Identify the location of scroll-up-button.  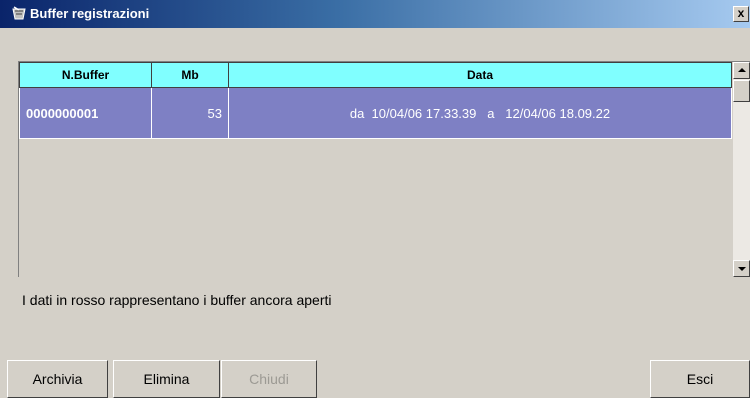
(741, 70).